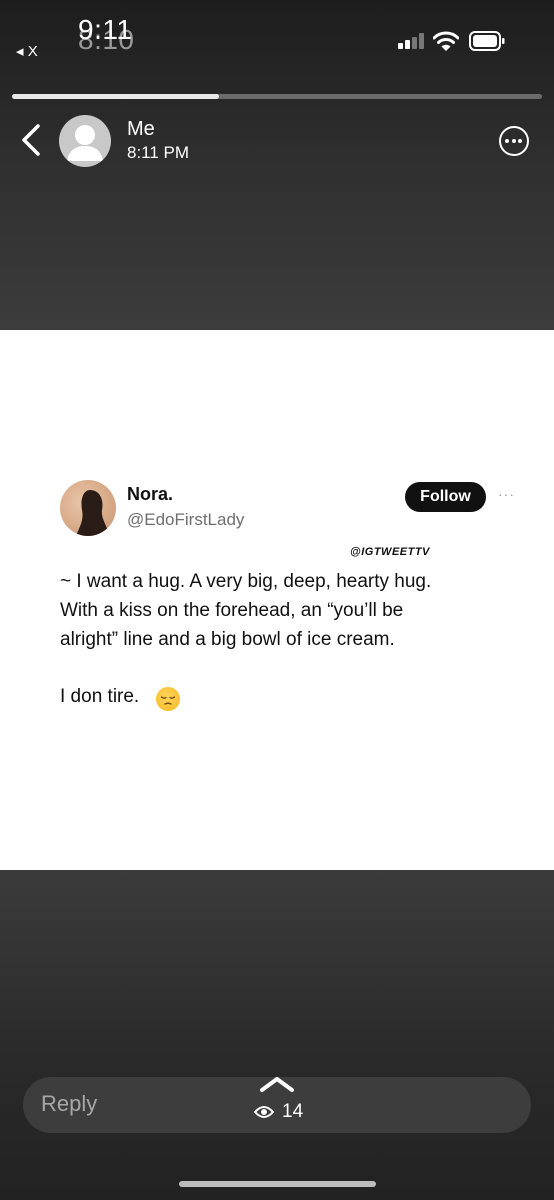 The height and width of the screenshot is (1200, 554). I want to click on default-avatar-icon, so click(85, 143).